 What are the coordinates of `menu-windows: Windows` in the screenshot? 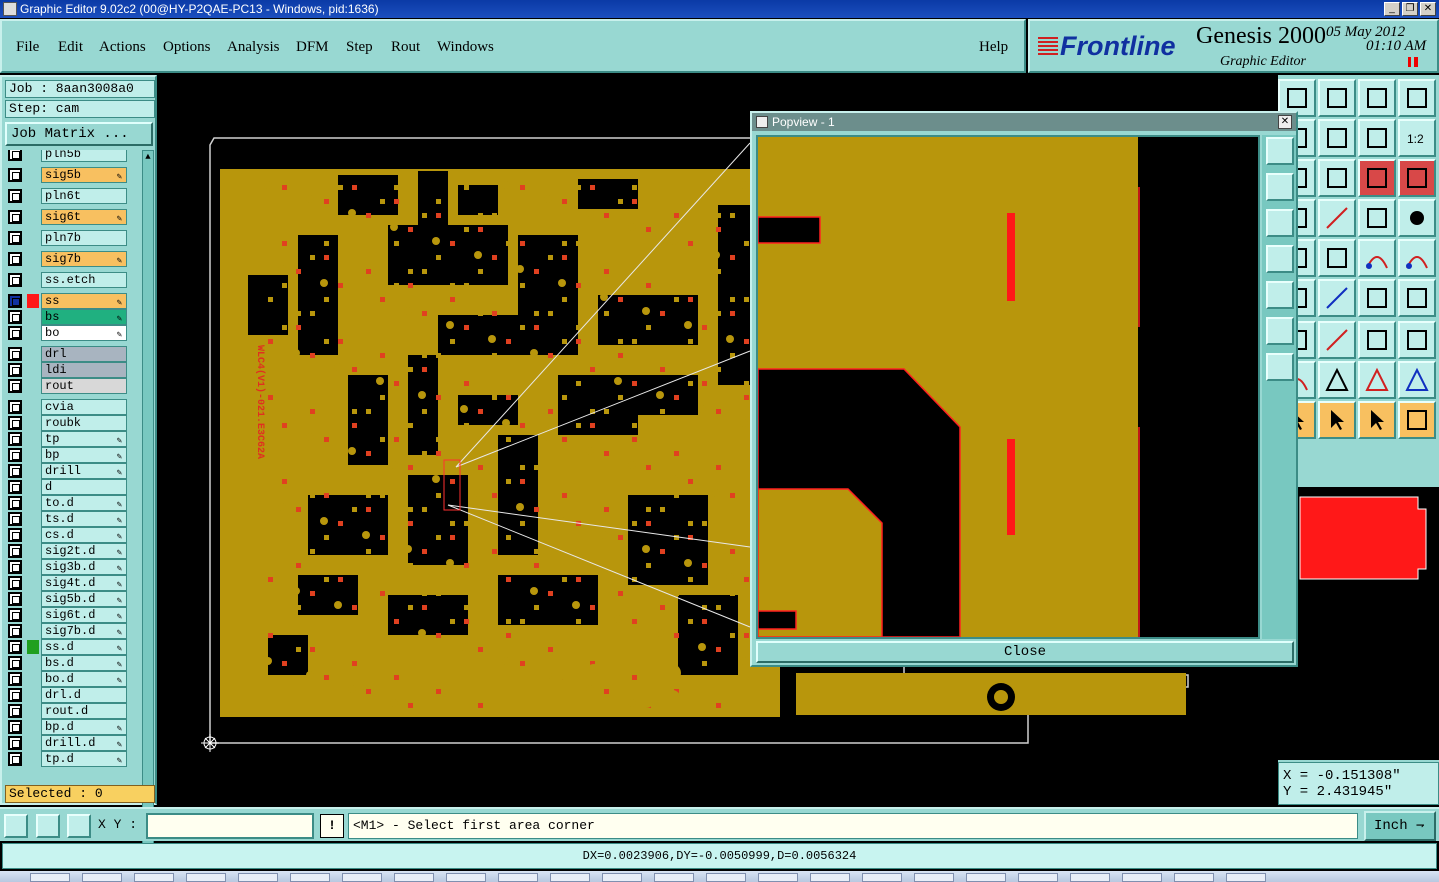 It's located at (465, 47).